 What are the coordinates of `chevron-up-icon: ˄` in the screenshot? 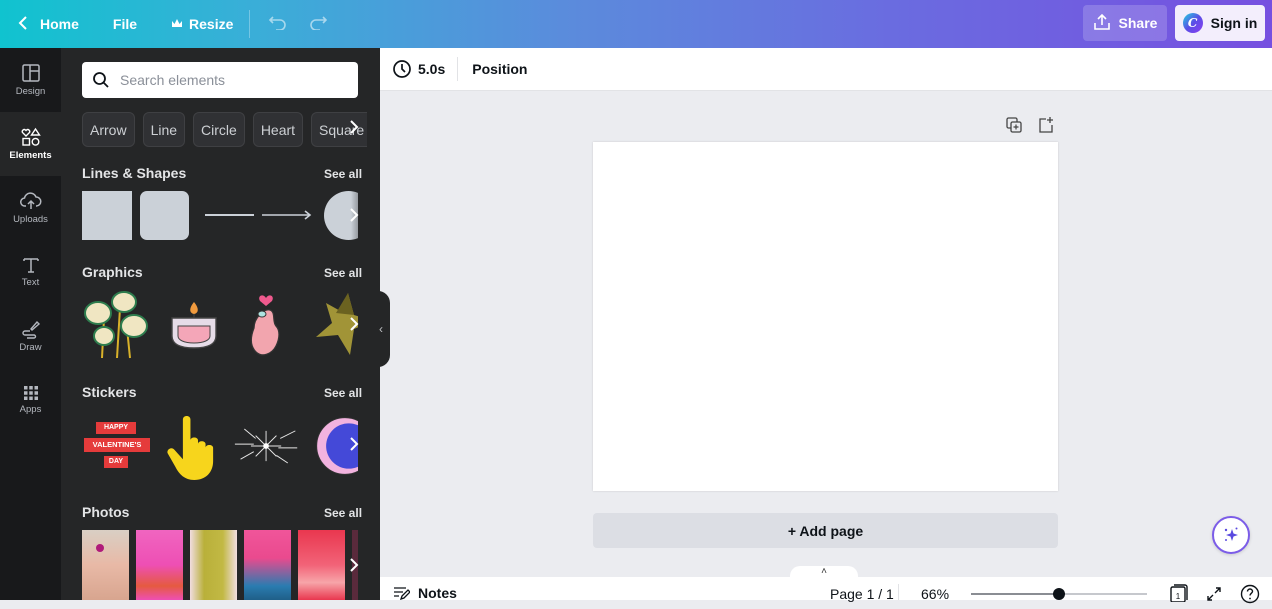 It's located at (824, 571).